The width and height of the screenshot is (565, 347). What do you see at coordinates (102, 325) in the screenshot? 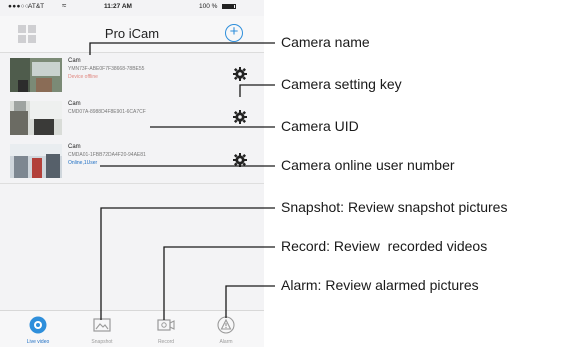
I see `snapshot-icon` at bounding box center [102, 325].